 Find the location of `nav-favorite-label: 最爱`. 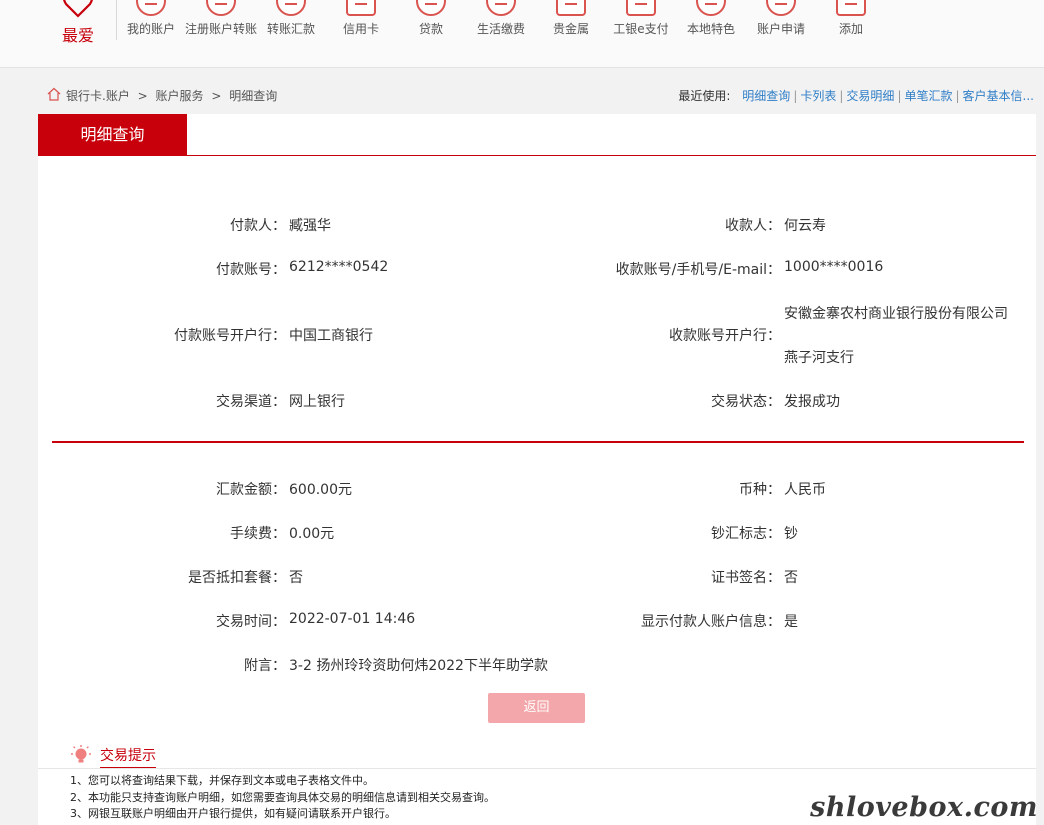

nav-favorite-label: 最爱 is located at coordinates (77, 35).